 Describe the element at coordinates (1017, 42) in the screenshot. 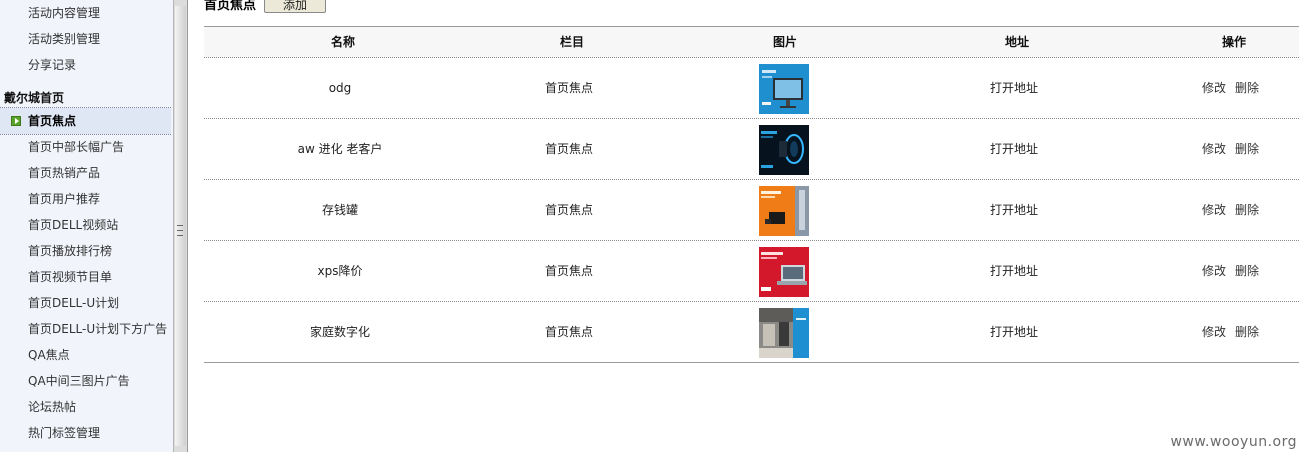

I see `column-header-address: 地址` at that location.